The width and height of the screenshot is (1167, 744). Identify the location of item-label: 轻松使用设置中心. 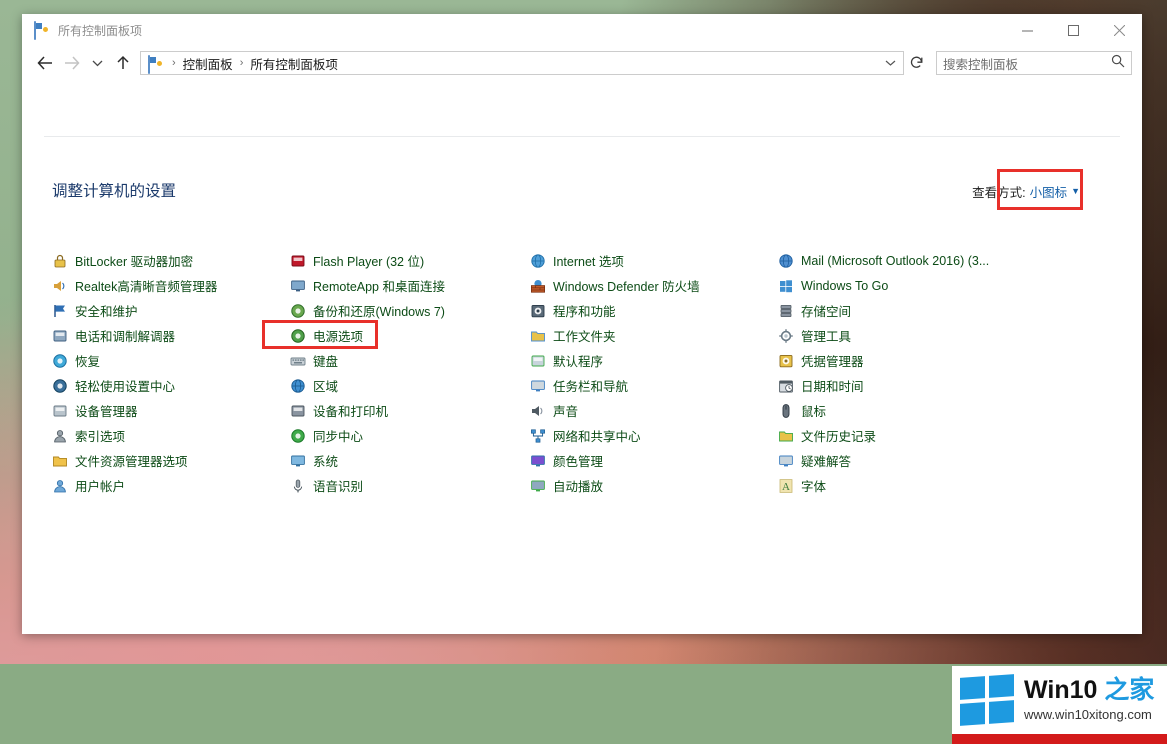
(125, 385).